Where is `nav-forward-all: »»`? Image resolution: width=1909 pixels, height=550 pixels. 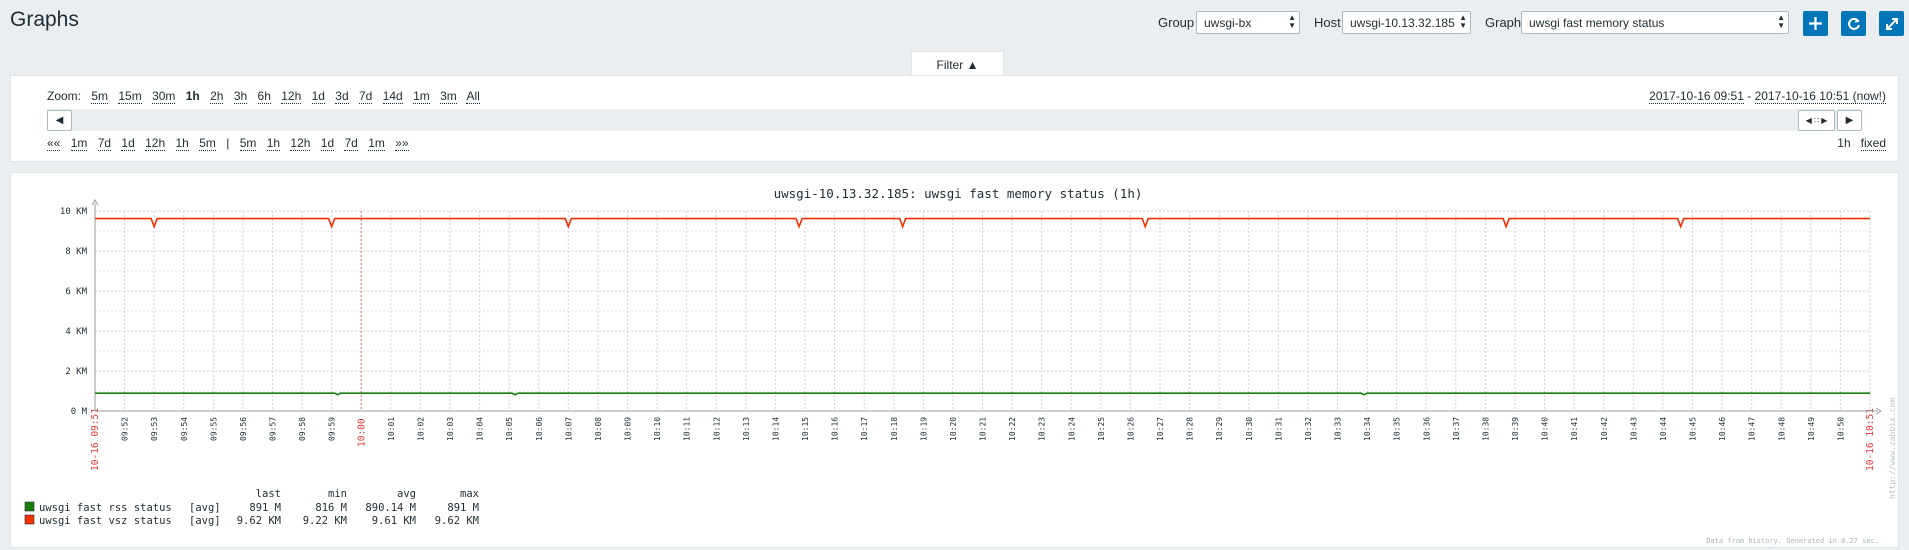
nav-forward-all: »» is located at coordinates (402, 143).